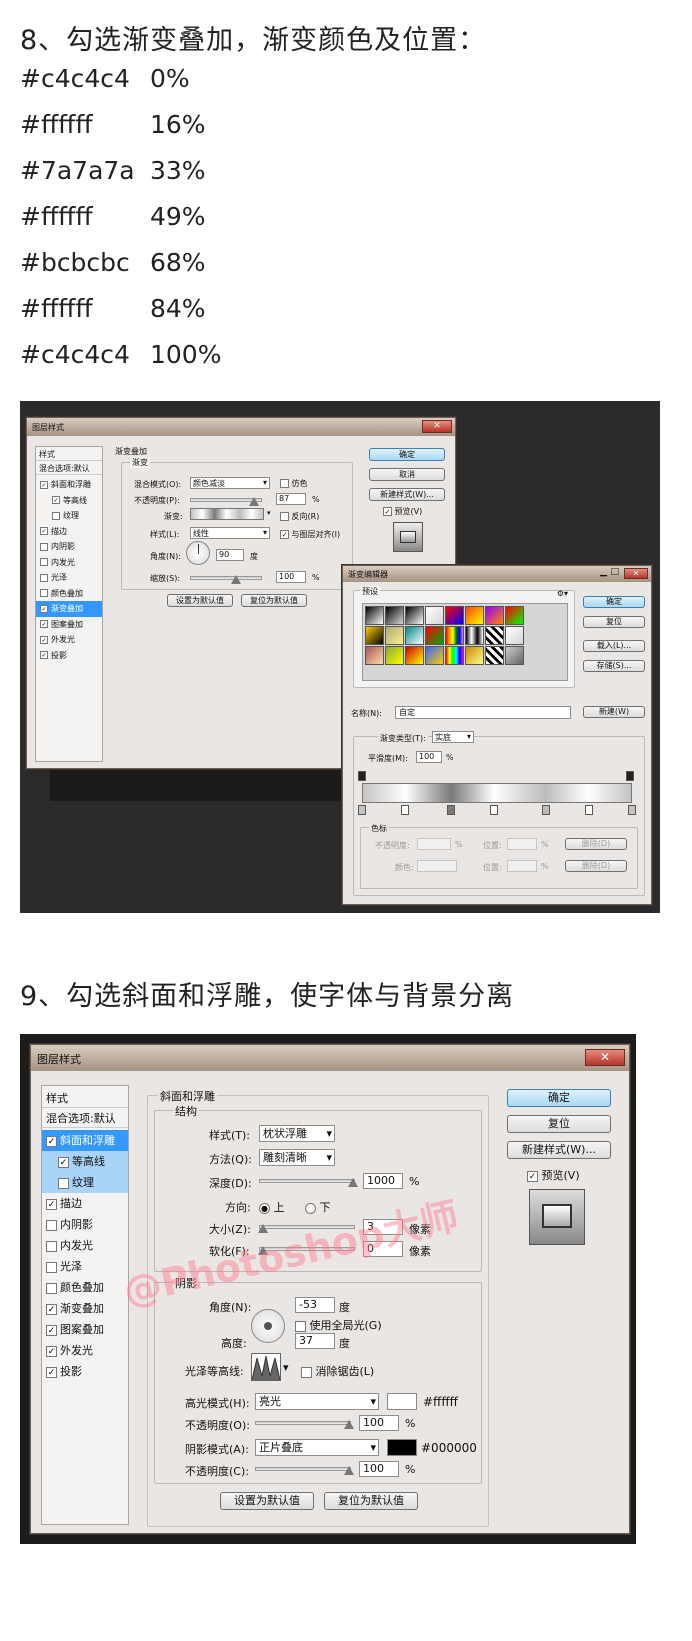 This screenshot has height=1641, width=692. I want to click on gradient-type-dropdown: 实底 ▾, so click(453, 737).